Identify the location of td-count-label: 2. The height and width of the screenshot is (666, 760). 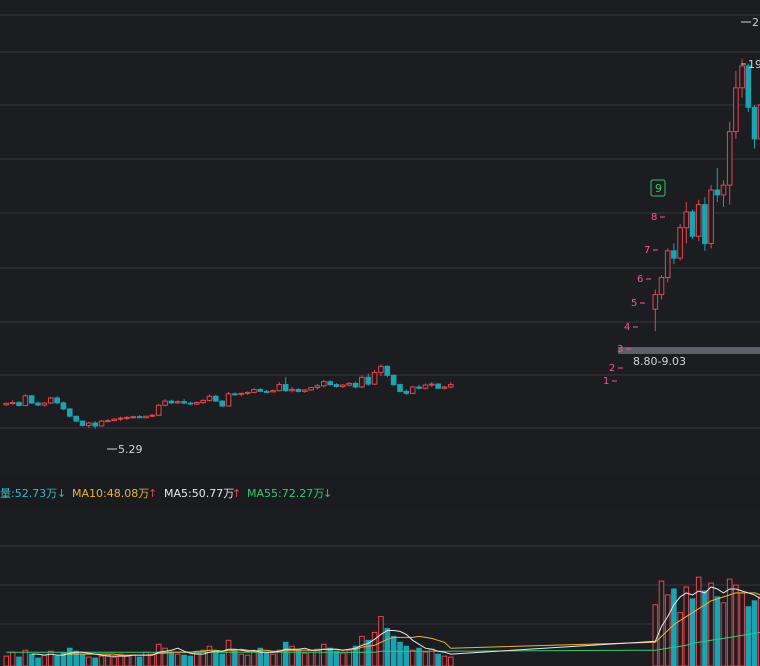
(612, 368).